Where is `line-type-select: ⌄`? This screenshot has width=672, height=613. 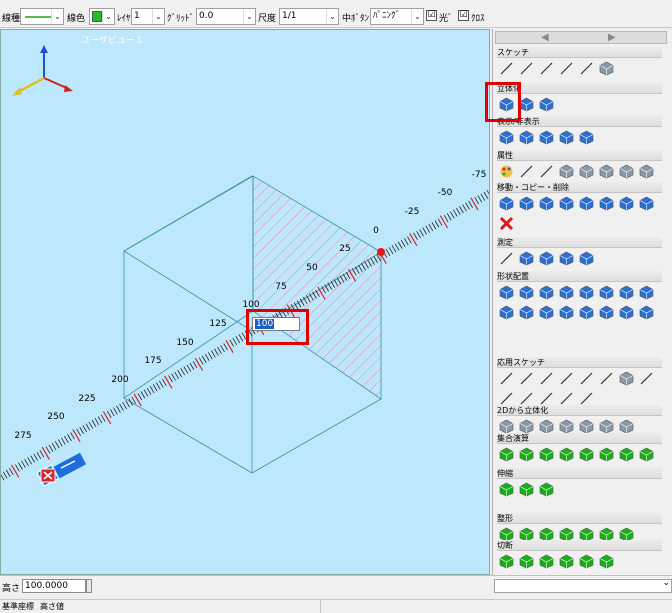
line-type-select: ⌄ is located at coordinates (42, 16).